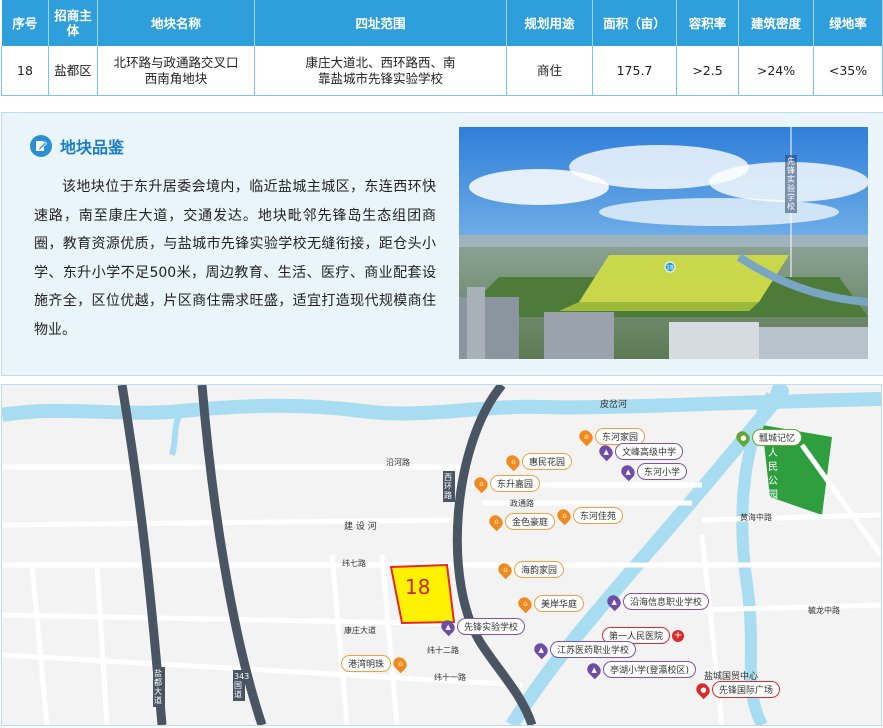  Describe the element at coordinates (25, 23) in the screenshot. I see `header-no: 序号` at that location.